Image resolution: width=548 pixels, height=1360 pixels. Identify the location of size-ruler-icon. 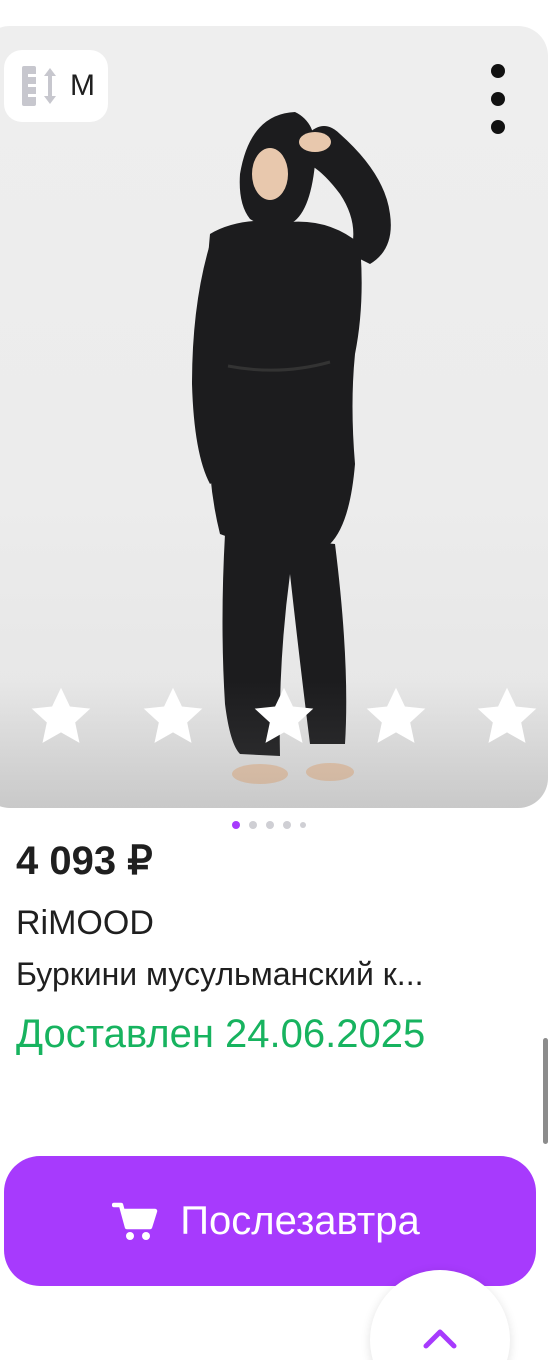
(39, 86).